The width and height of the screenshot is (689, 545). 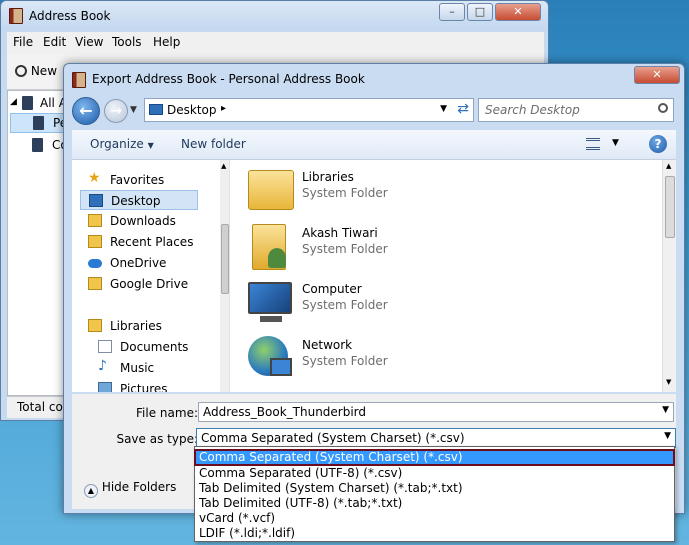 What do you see at coordinates (116, 111) in the screenshot?
I see `forward-button: →` at bounding box center [116, 111].